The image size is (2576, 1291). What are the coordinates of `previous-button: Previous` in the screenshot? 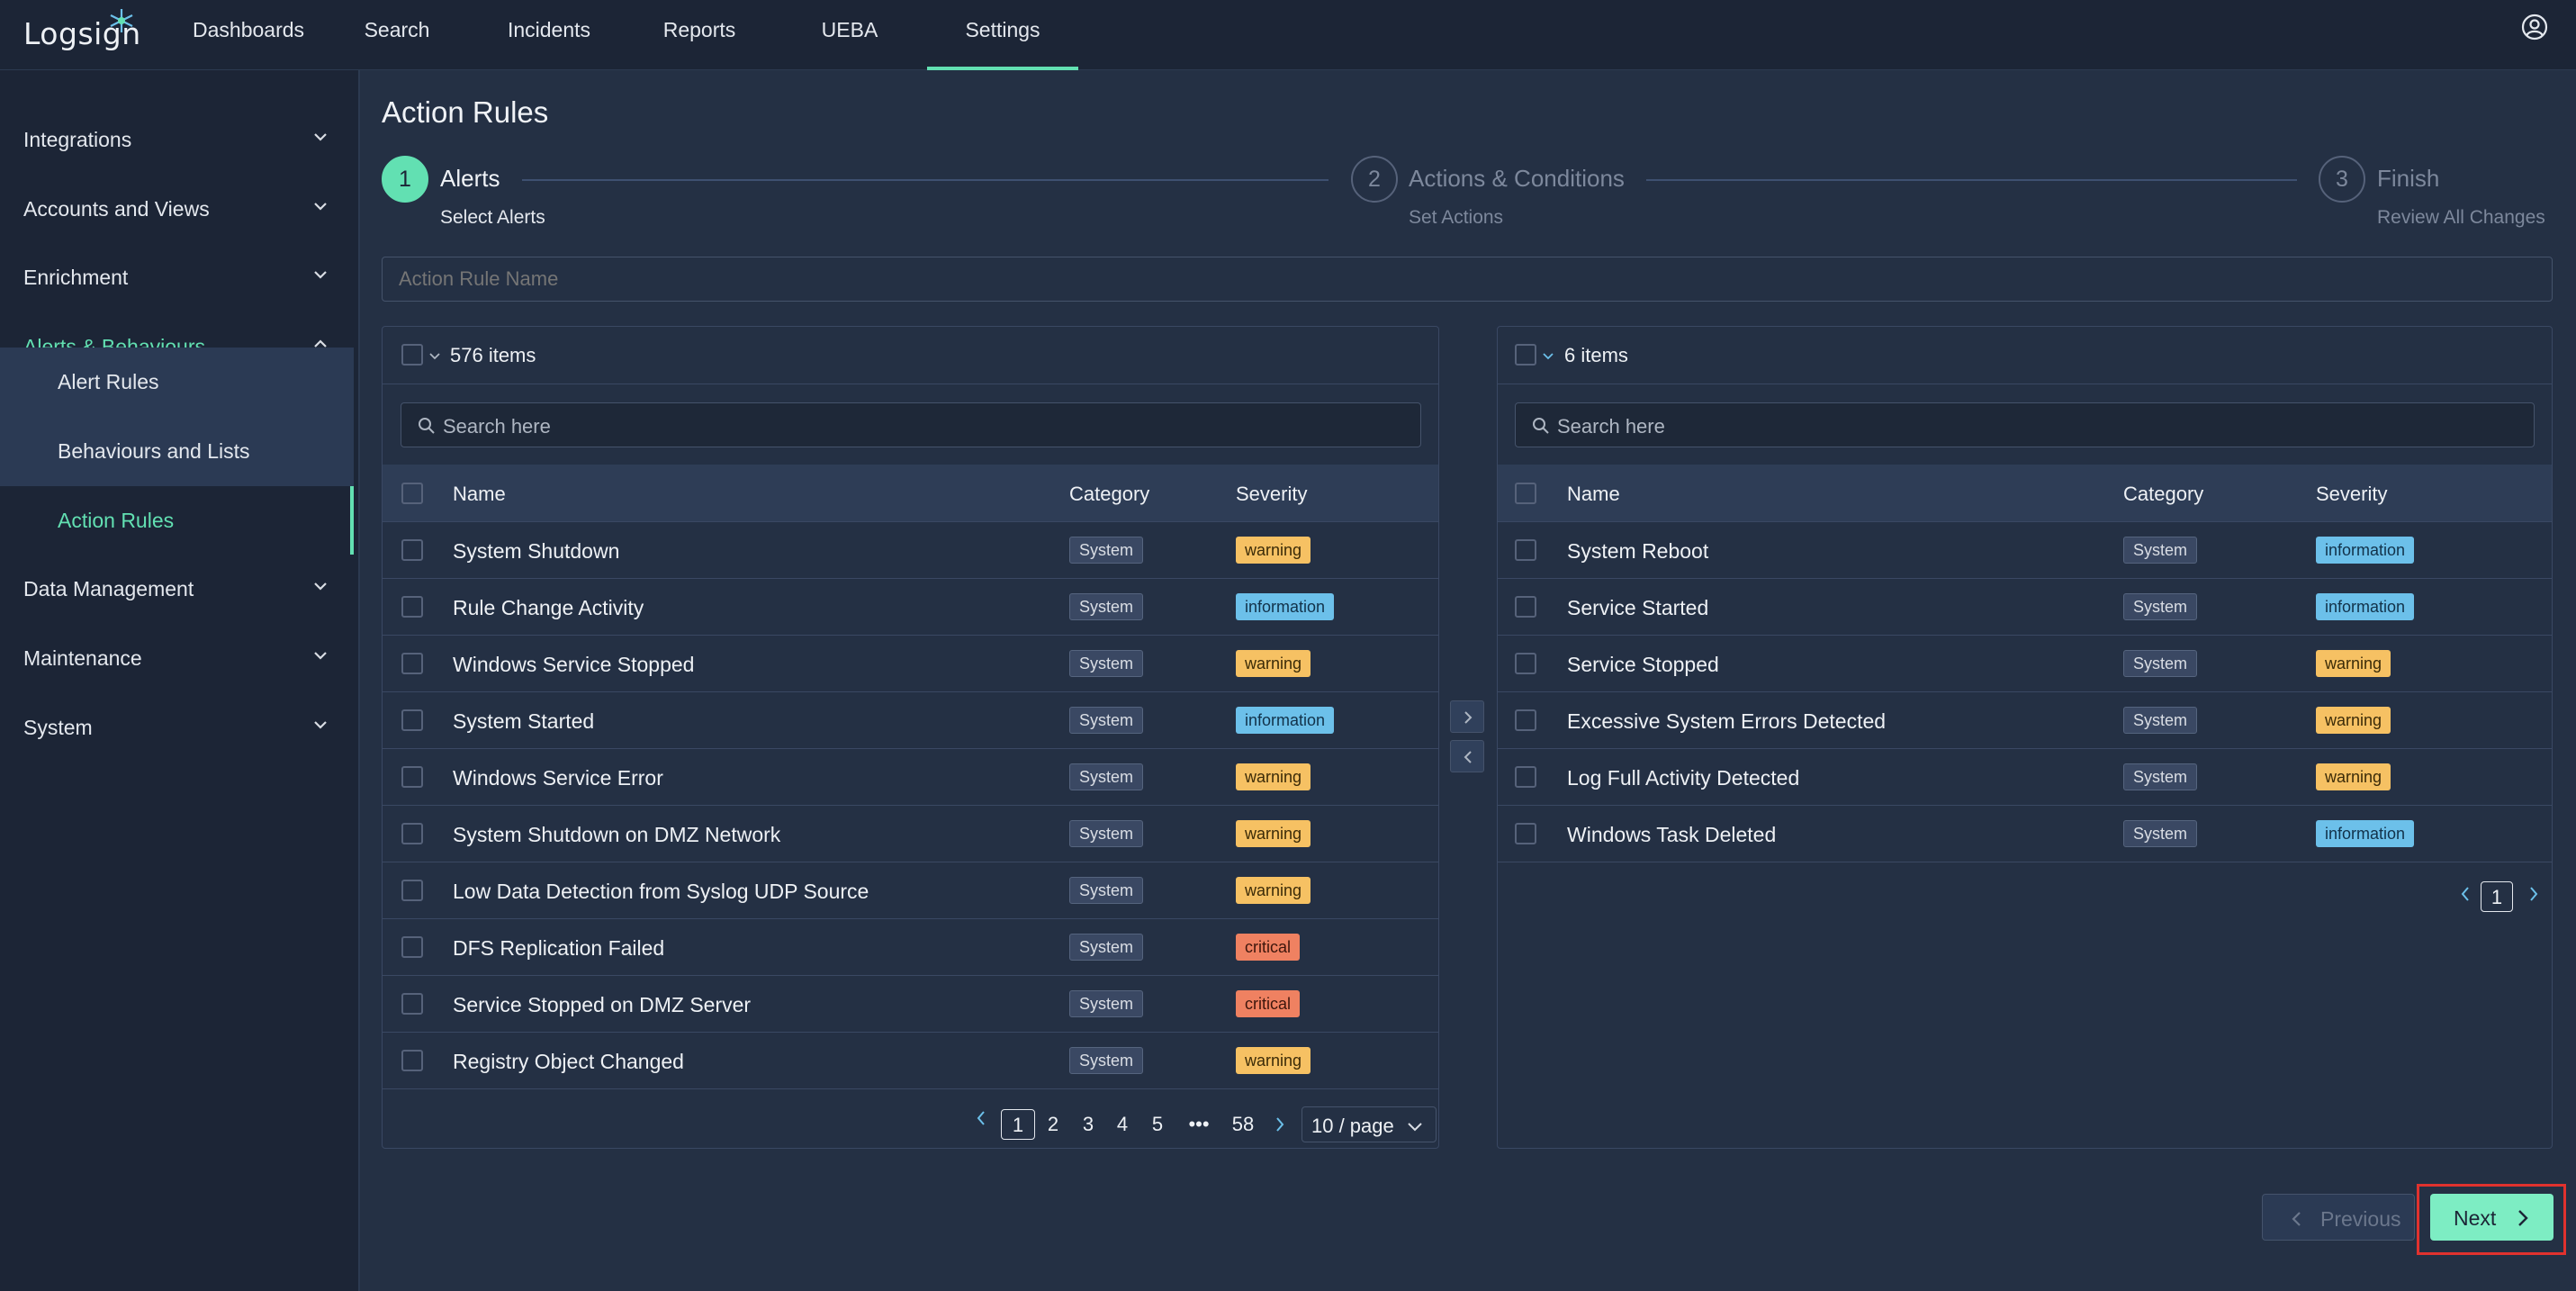 It's located at (2338, 1217).